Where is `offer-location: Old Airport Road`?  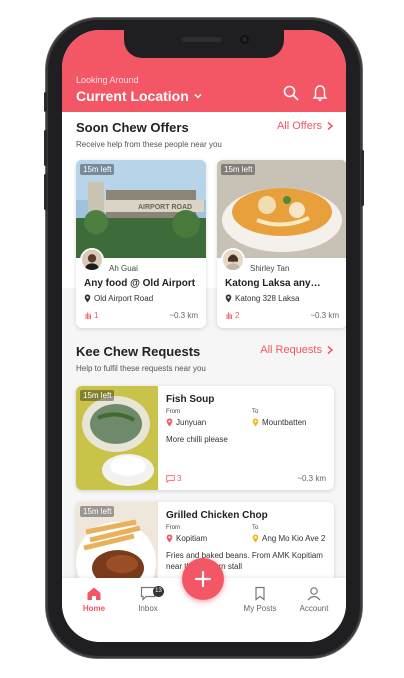
offer-location: Old Airport Road is located at coordinates (118, 298).